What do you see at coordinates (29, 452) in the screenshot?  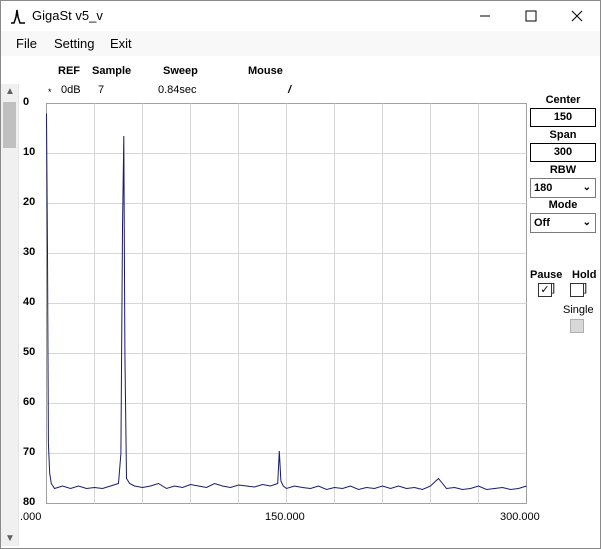 I see `y-tick-label: 70` at bounding box center [29, 452].